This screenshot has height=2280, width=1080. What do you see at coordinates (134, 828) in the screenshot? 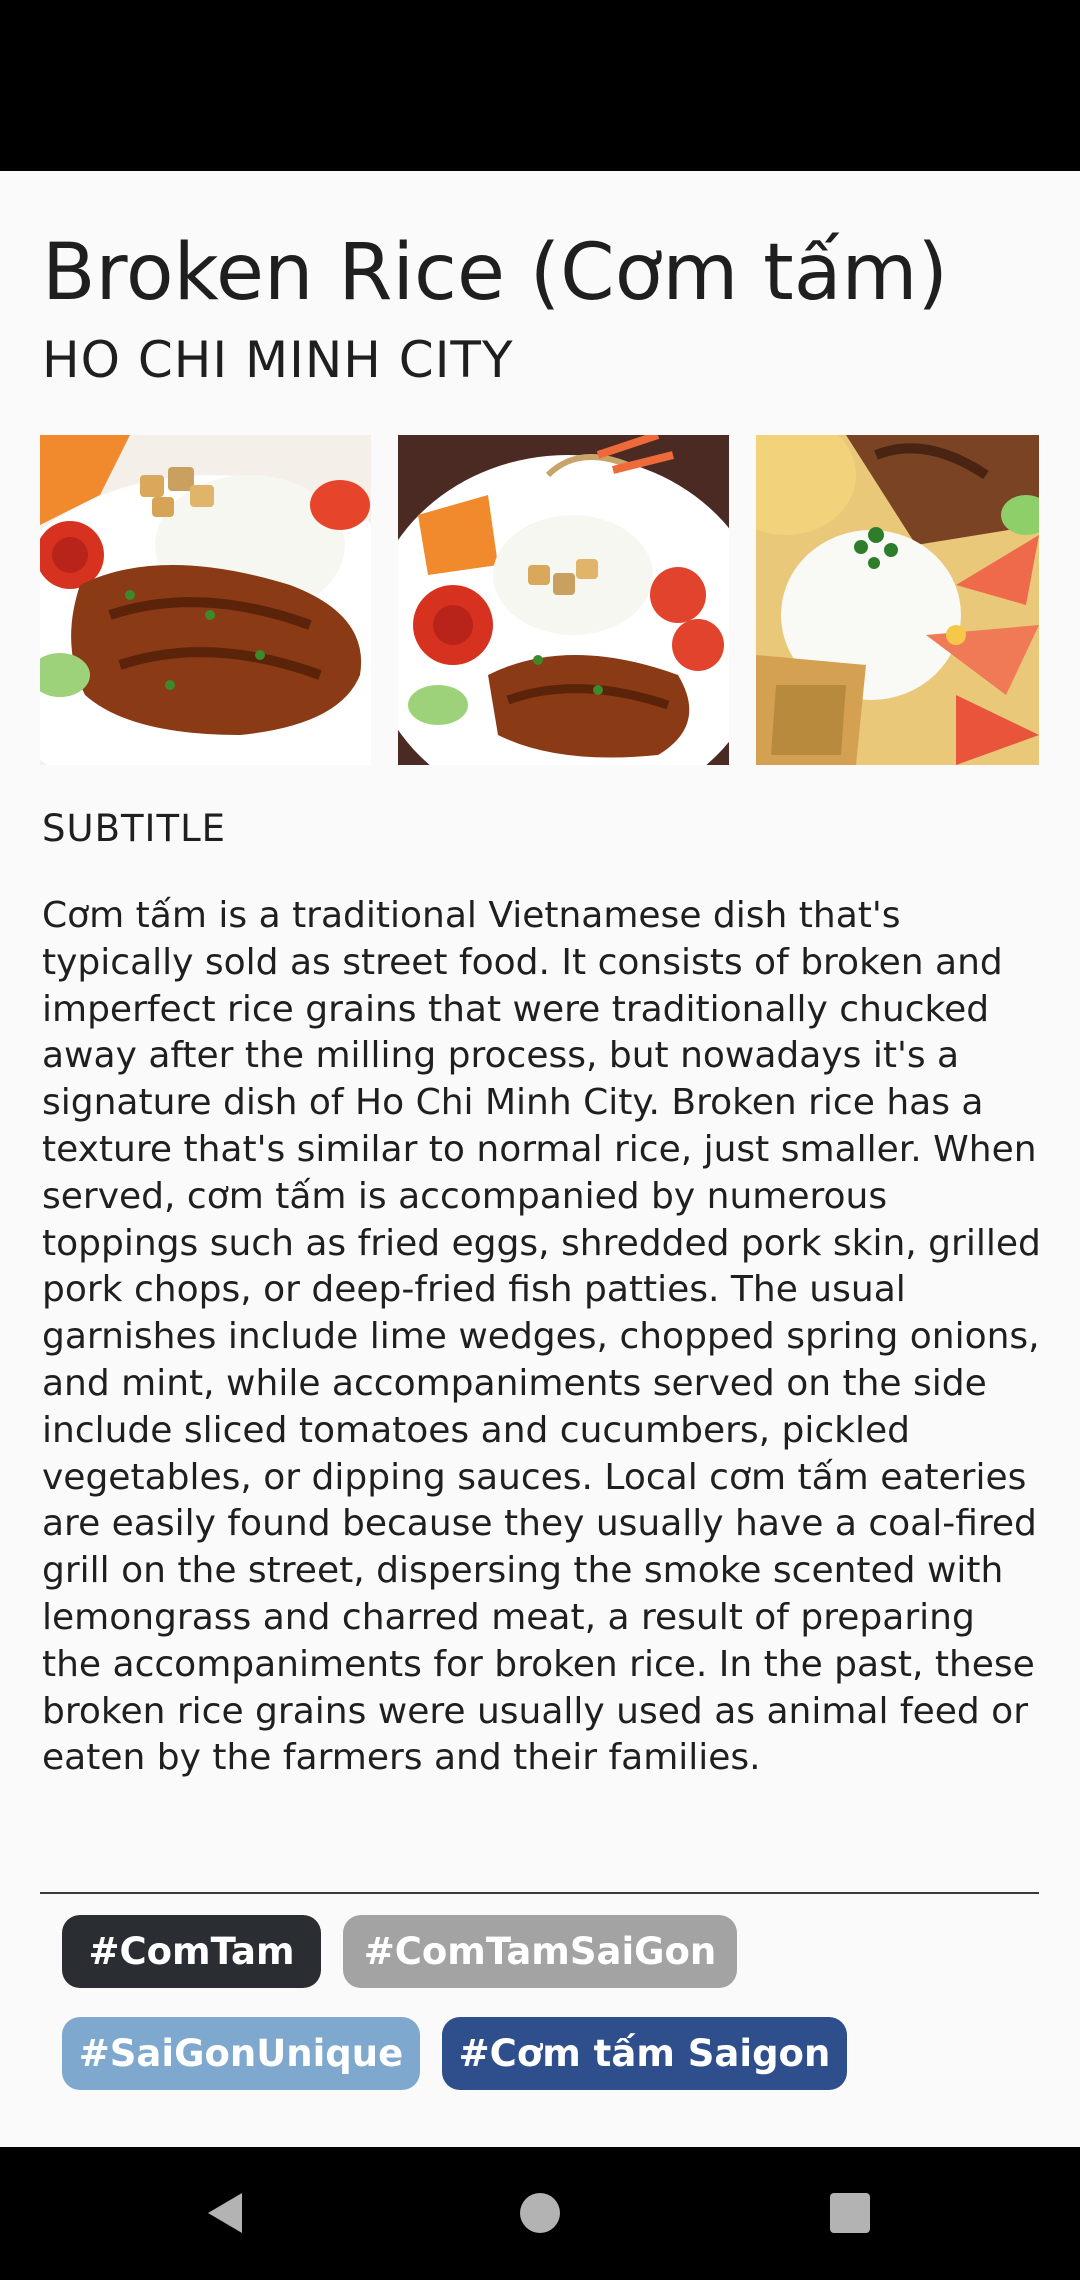
I see `section-subtitle: SUBTITLE` at bounding box center [134, 828].